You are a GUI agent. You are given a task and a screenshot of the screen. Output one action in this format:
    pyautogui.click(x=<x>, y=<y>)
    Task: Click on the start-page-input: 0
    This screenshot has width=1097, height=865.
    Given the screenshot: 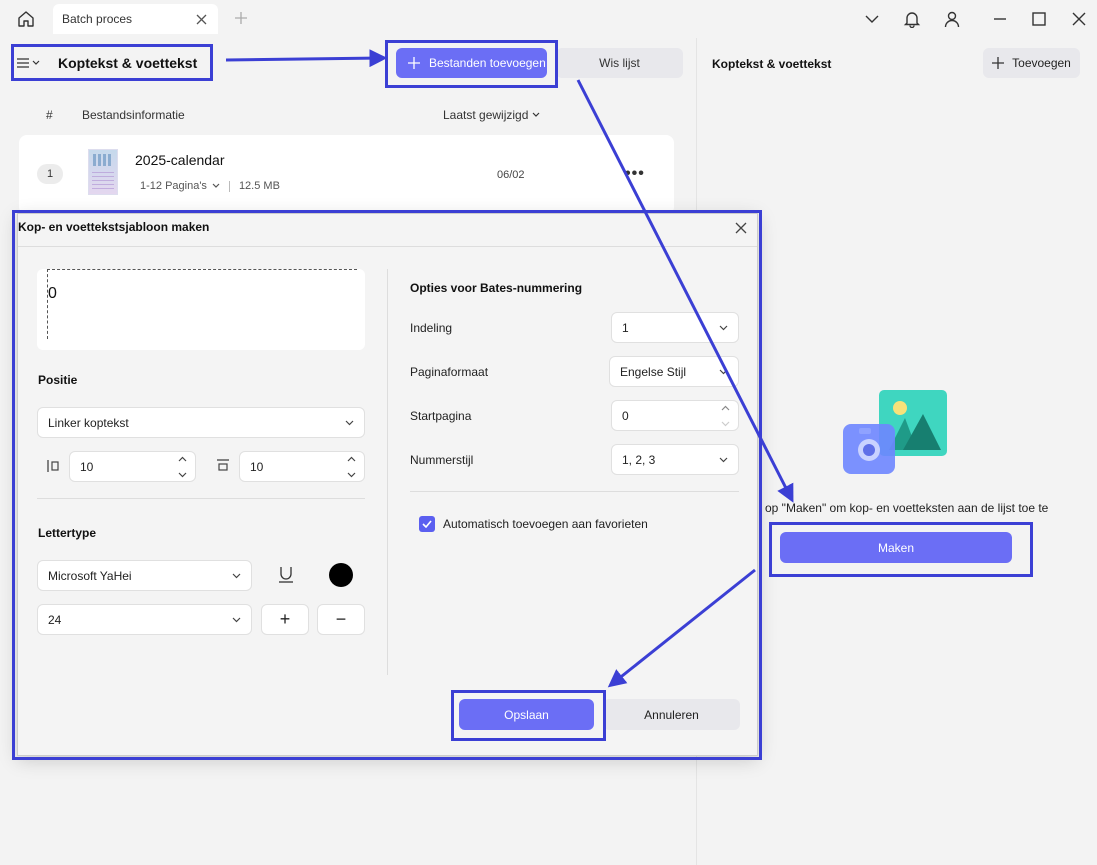 What is the action you would take?
    pyautogui.click(x=675, y=415)
    